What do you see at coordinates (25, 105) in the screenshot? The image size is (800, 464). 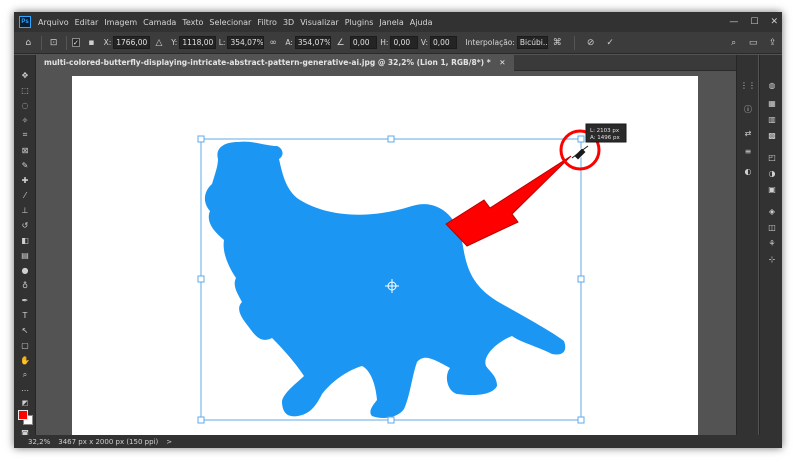 I see `lasso-tool-icon: ◌` at bounding box center [25, 105].